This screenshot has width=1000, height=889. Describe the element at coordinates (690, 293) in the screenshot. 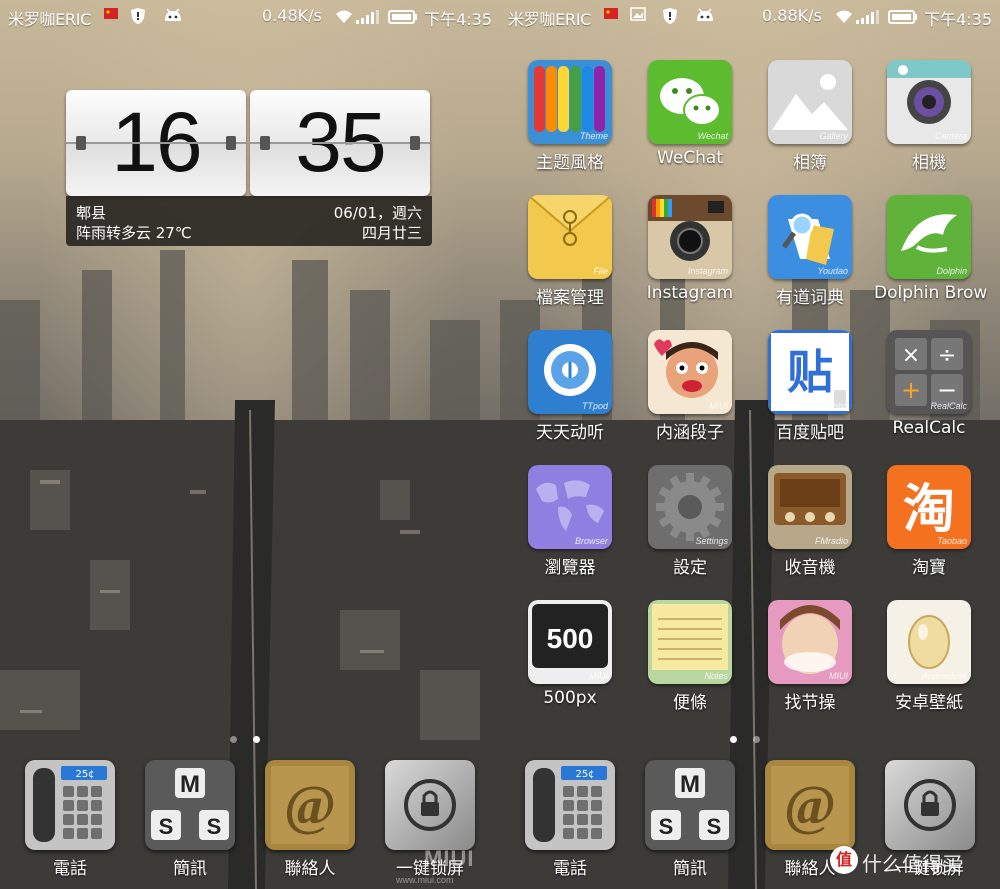

I see `app-label: Instagram` at that location.